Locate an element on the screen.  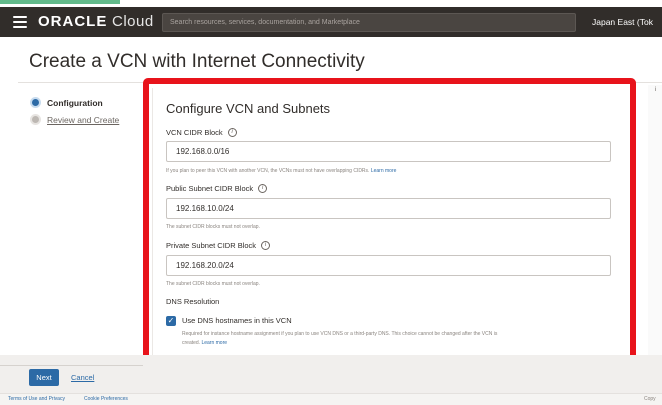
public-subnet-cidr-input: 192.168.10.0/24 is located at coordinates (388, 208).